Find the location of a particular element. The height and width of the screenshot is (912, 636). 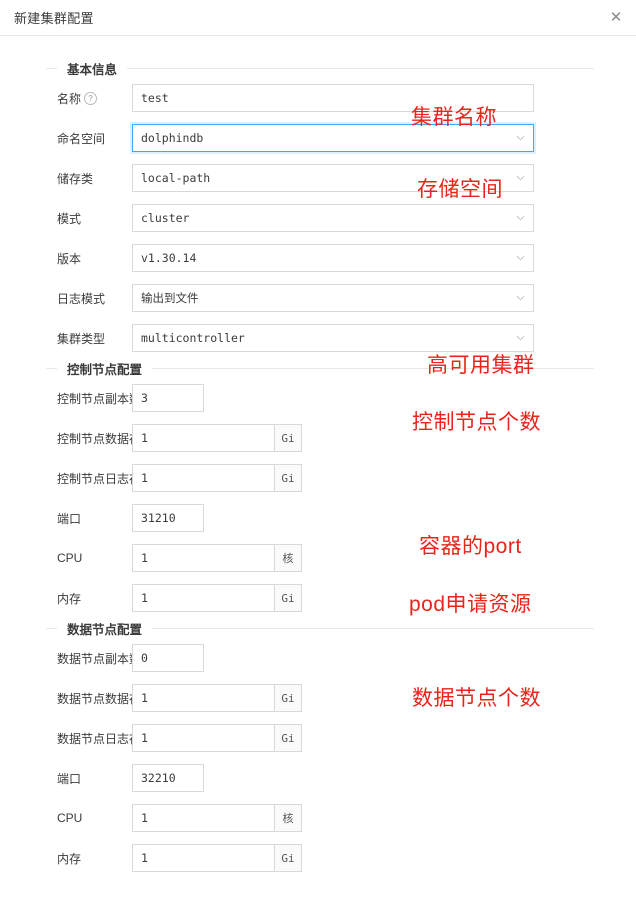

field-row-datanode-log-storage: 数据节点日志存储空间 1 Gi is located at coordinates (318, 738).